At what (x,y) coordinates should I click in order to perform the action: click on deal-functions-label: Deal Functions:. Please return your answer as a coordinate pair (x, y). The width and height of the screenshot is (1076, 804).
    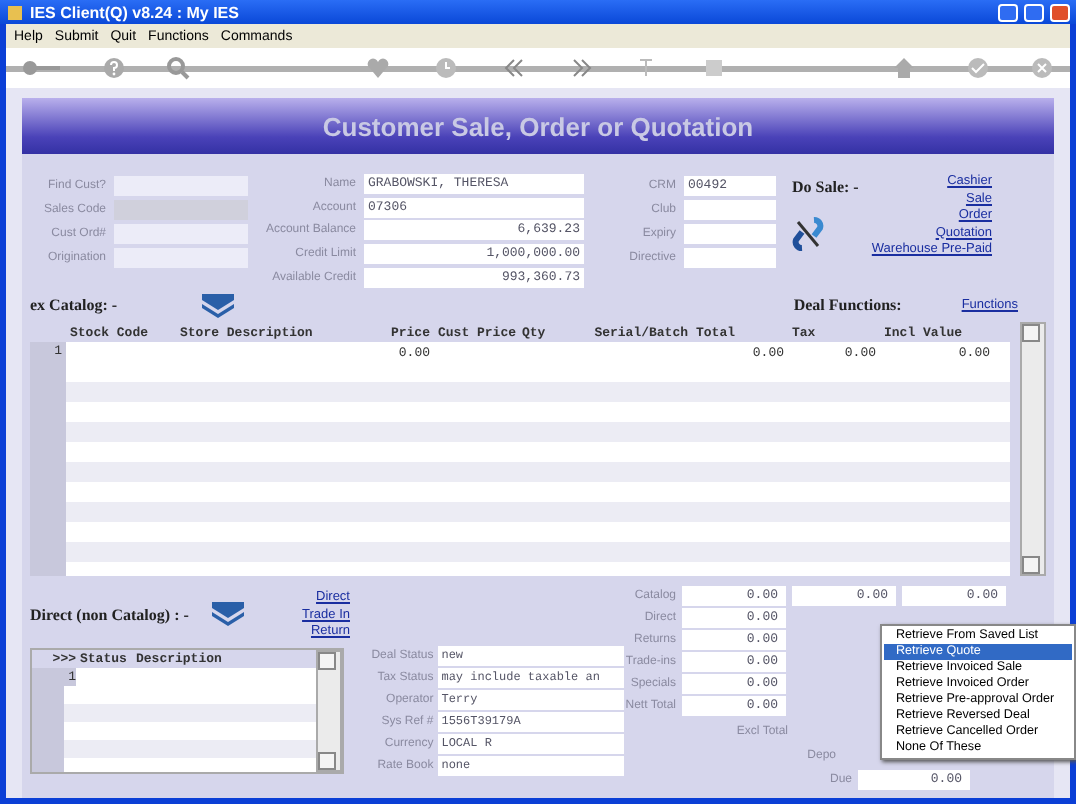
    Looking at the image, I should click on (847, 305).